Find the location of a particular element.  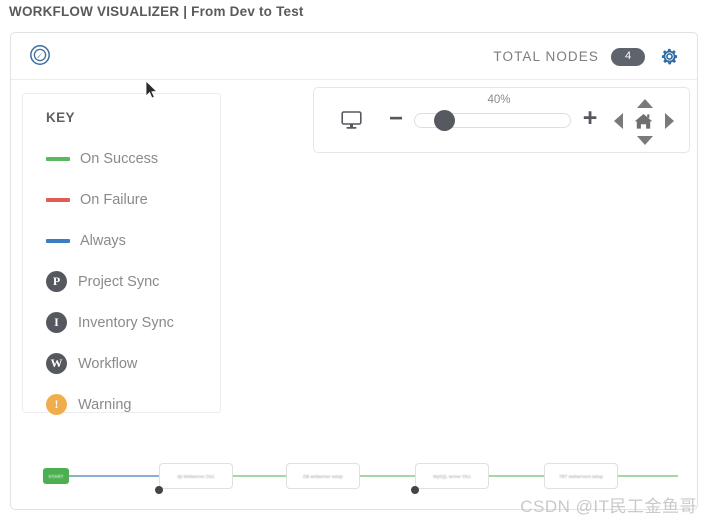

graph-node-label: MySQL server OS1 is located at coordinates (452, 476).